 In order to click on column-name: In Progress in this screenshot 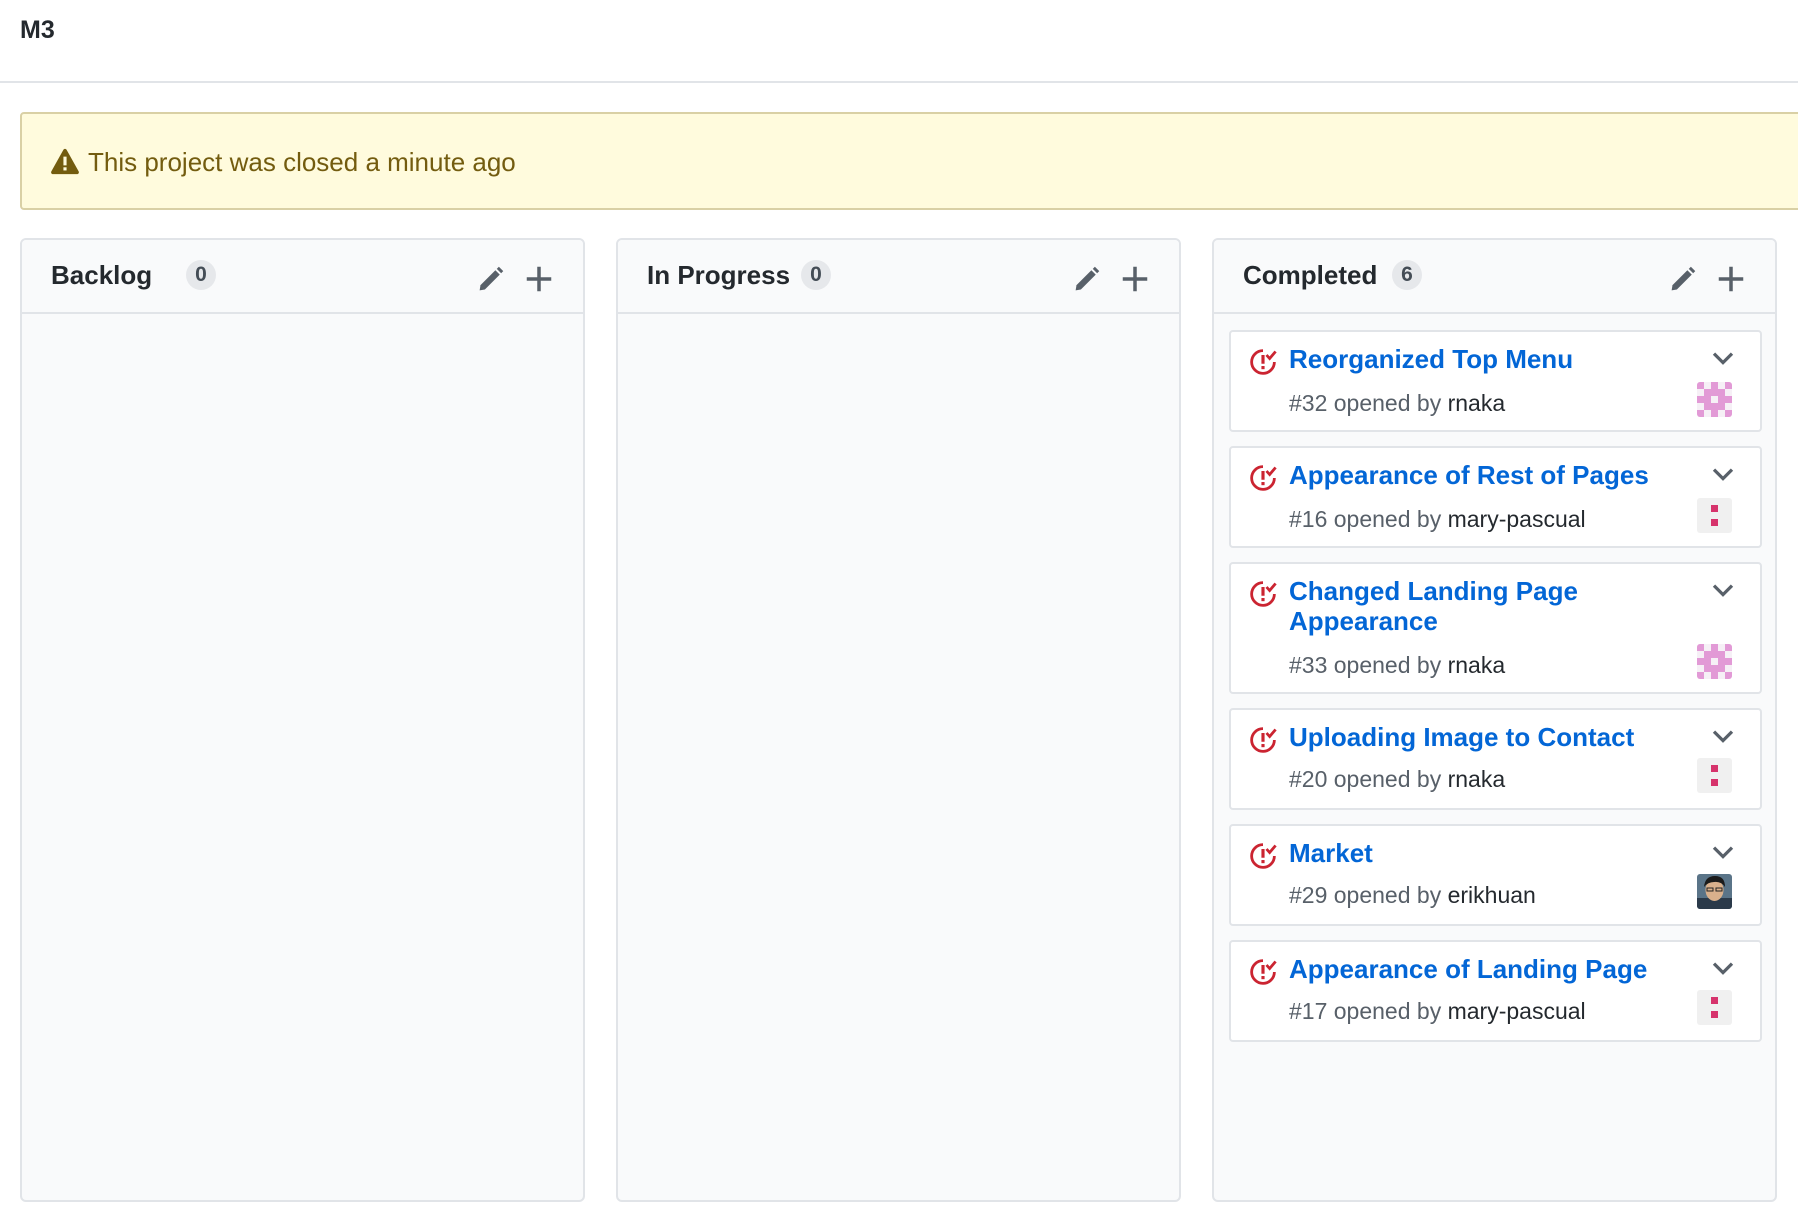, I will do `click(719, 275)`.